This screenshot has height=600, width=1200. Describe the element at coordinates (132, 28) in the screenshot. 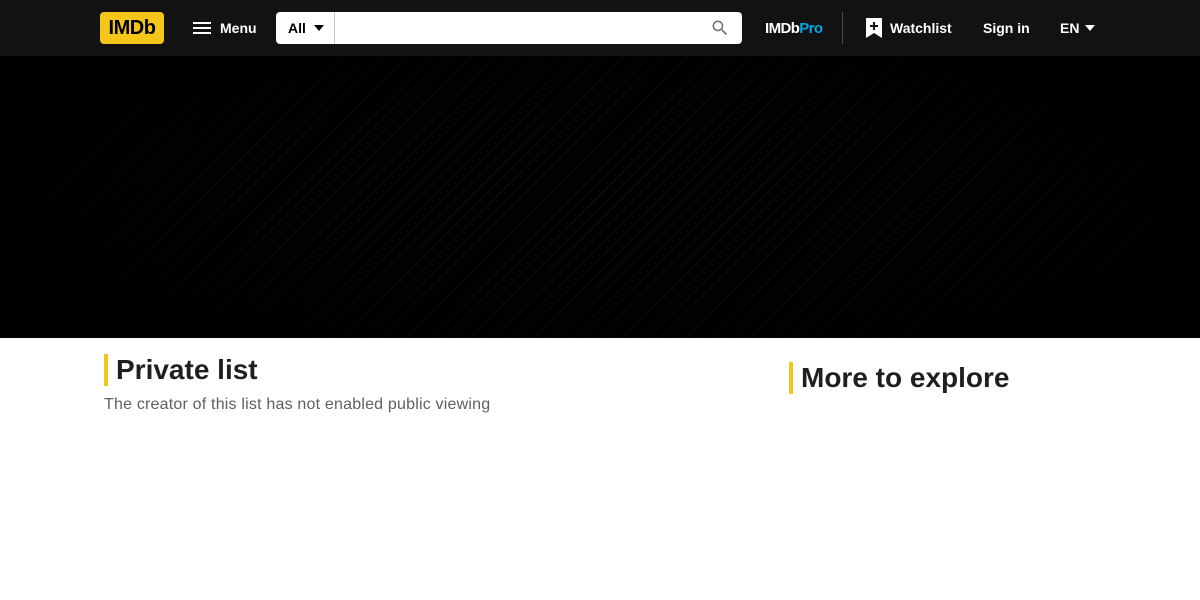

I see `imdb-logo: IMDb` at that location.